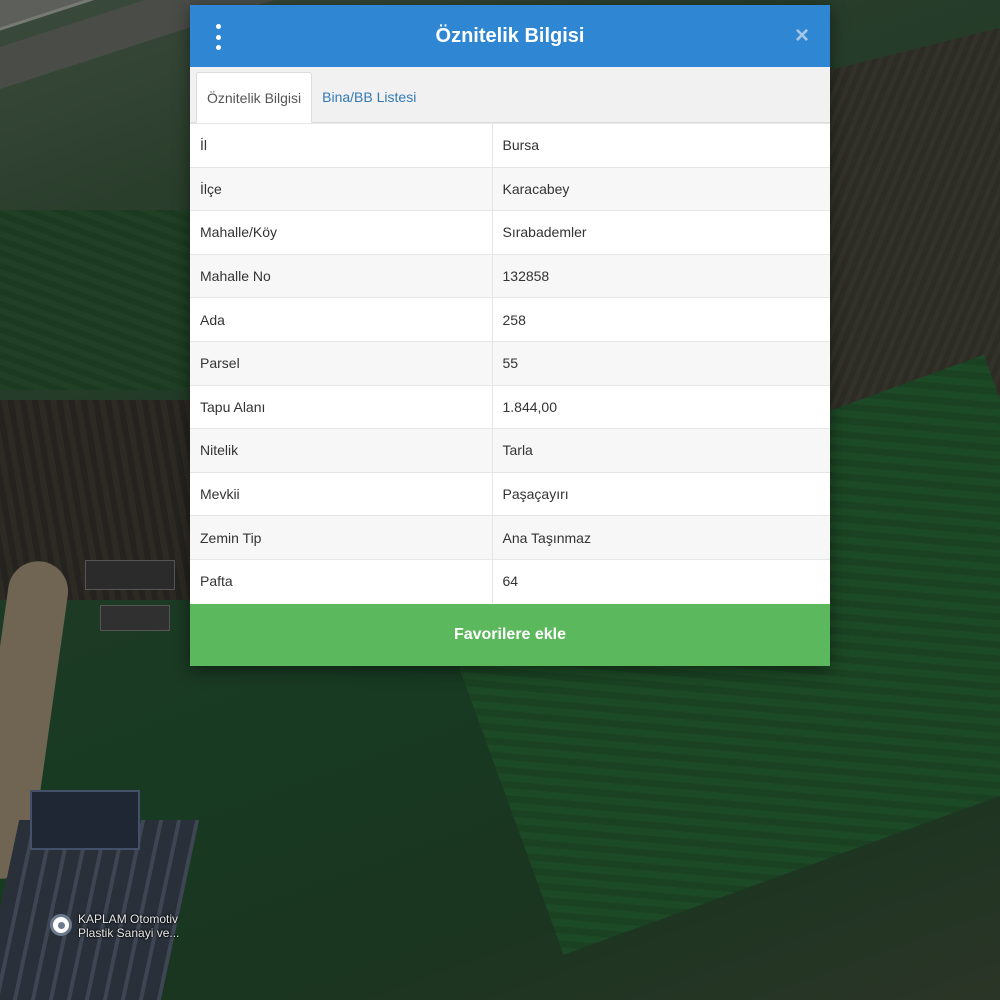 This screenshot has height=1000, width=1000. I want to click on attribute-key: Pafta, so click(341, 581).